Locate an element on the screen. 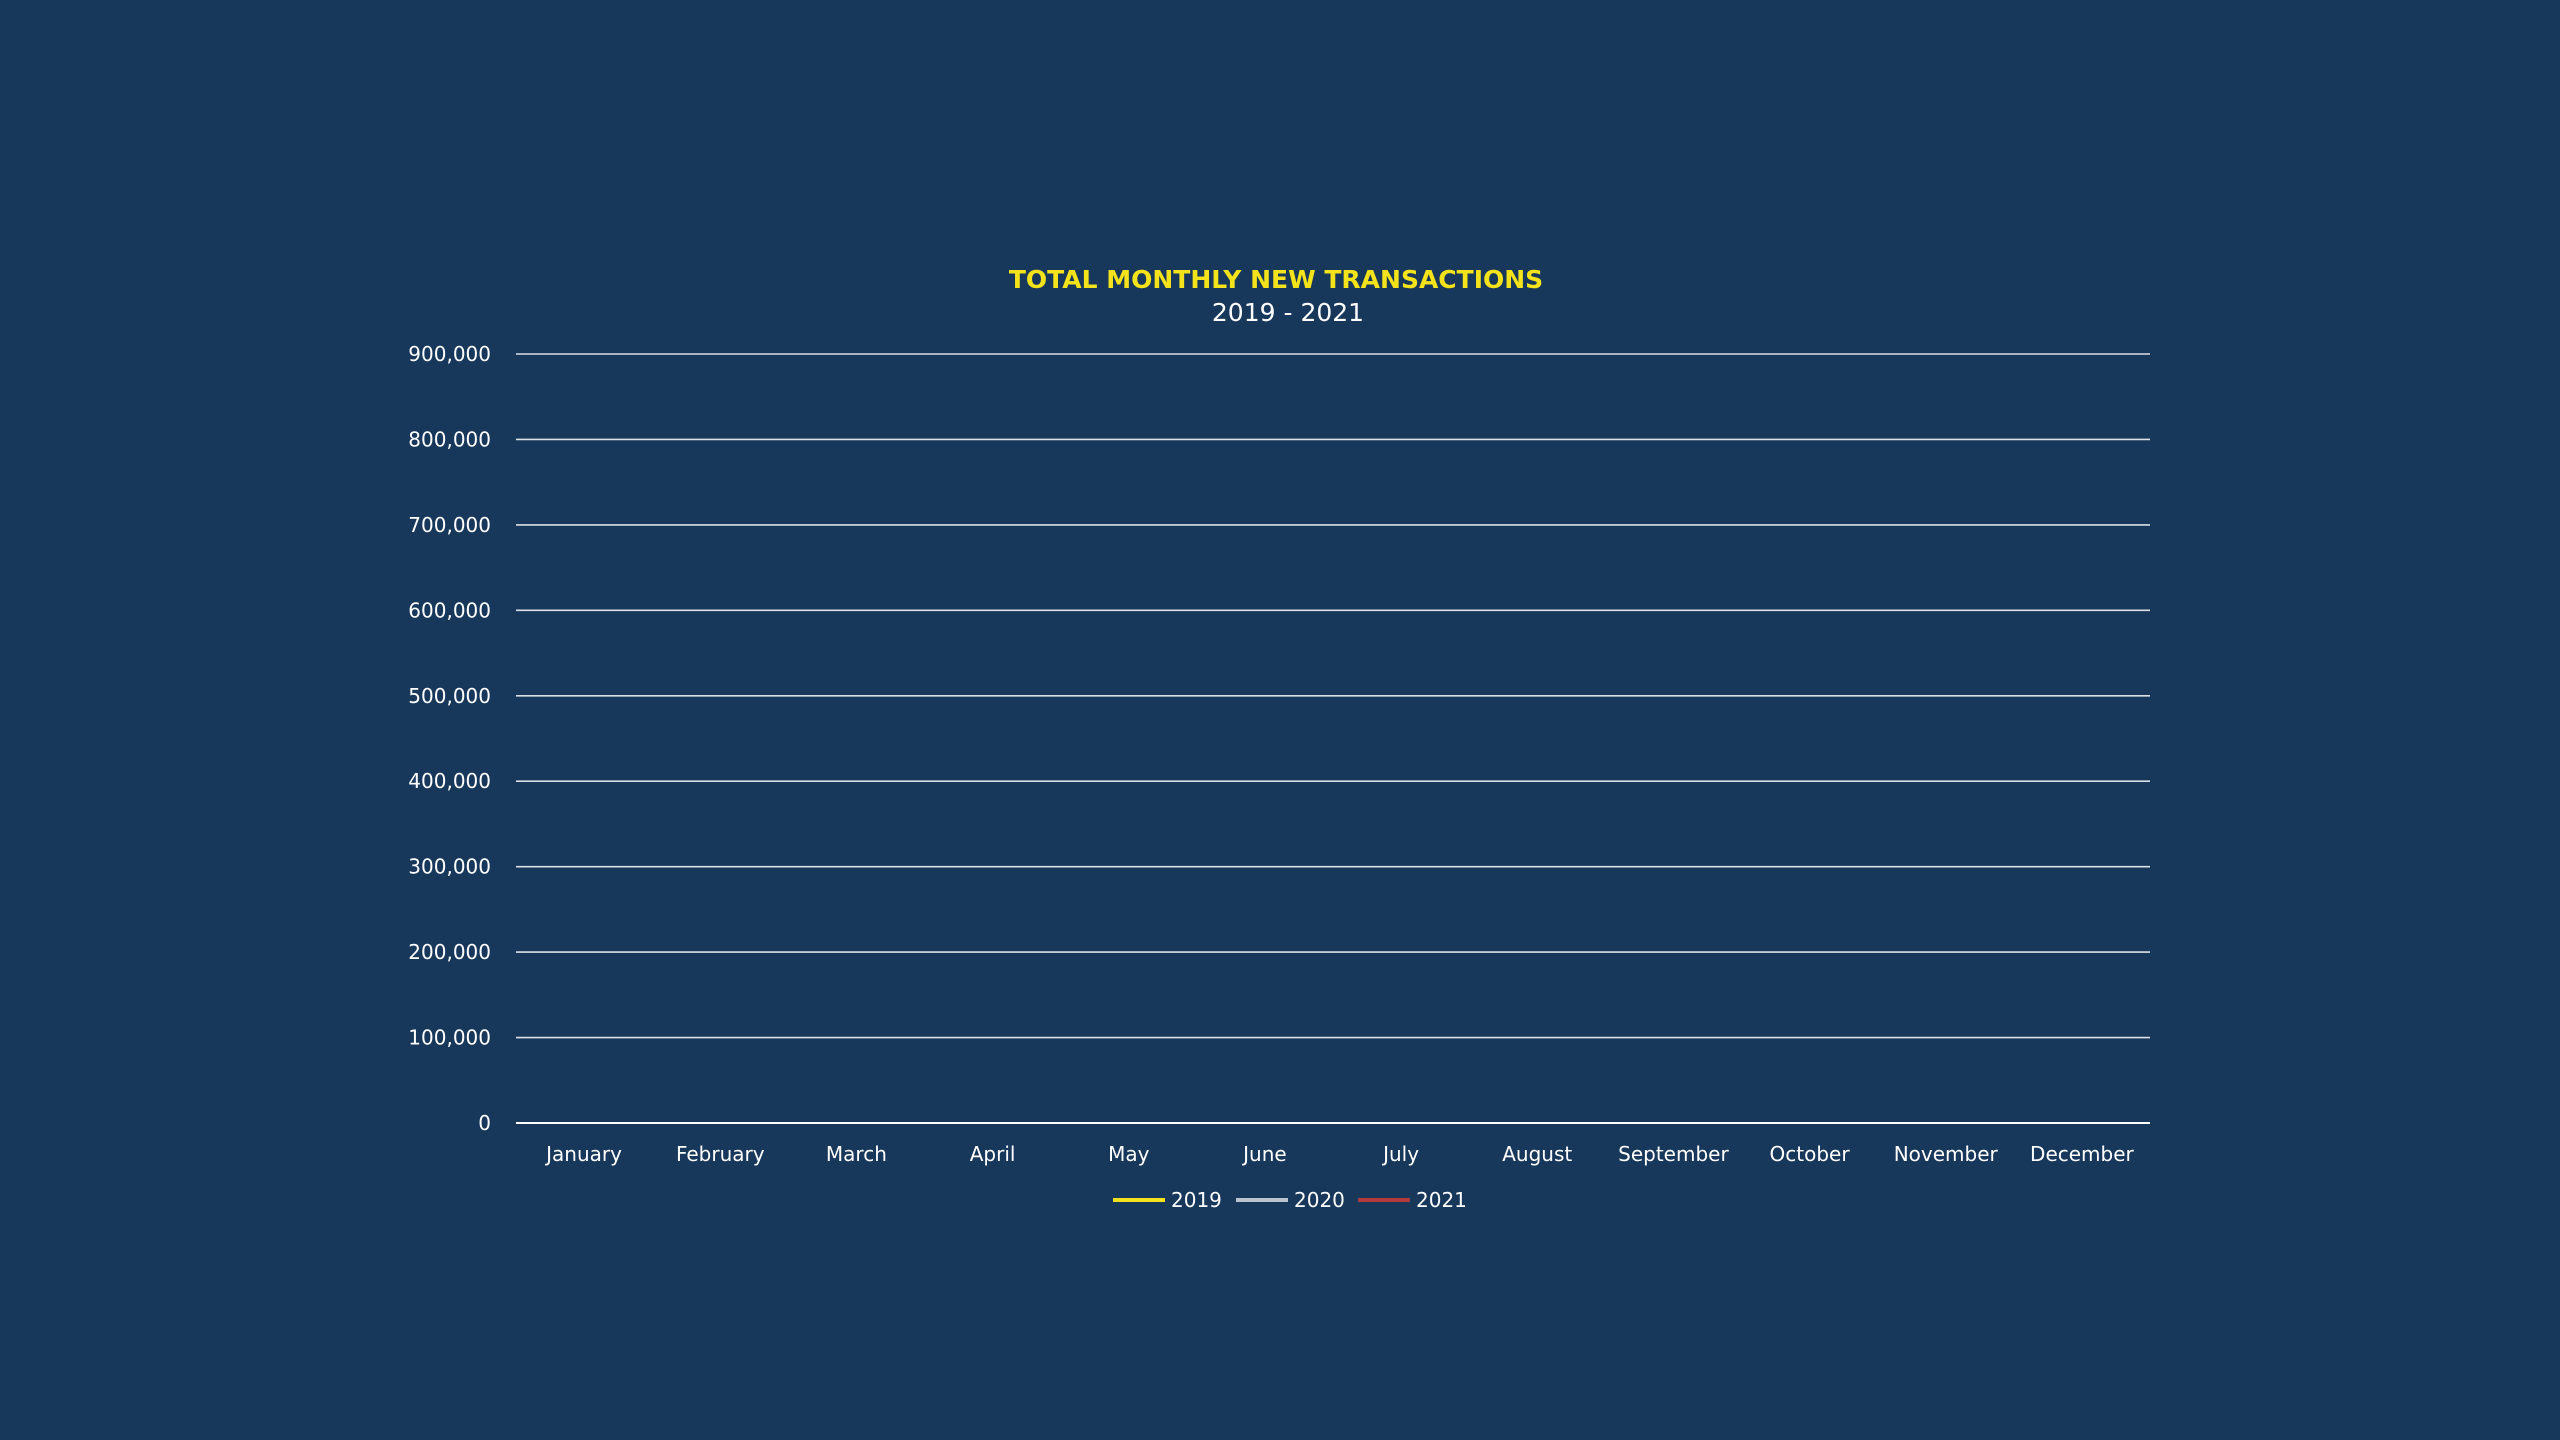 This screenshot has width=2560, height=1440. legend-item: 2021 is located at coordinates (1412, 1200).